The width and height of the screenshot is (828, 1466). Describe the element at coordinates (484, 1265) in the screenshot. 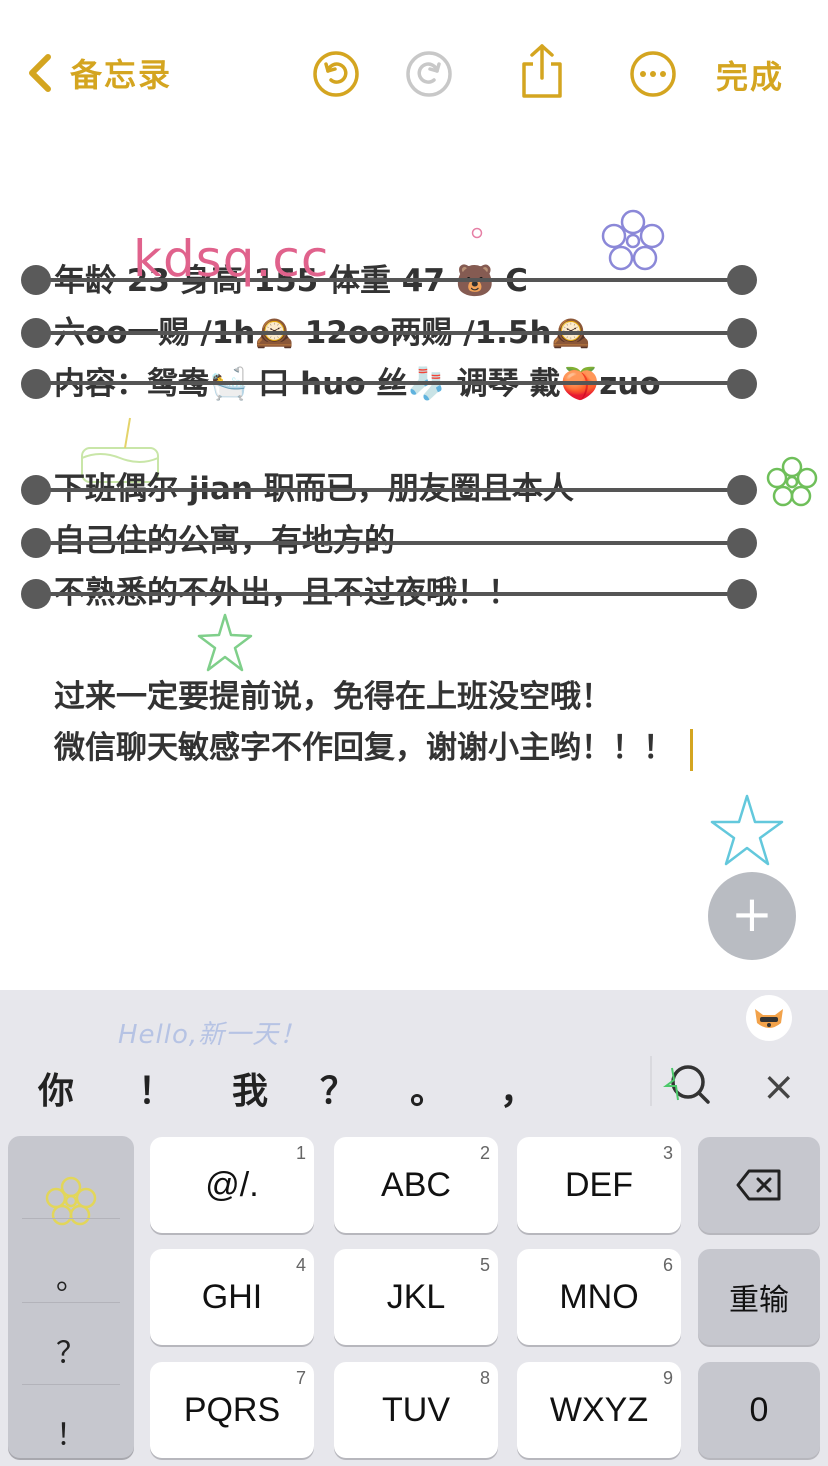

I see `key-number: 5` at that location.